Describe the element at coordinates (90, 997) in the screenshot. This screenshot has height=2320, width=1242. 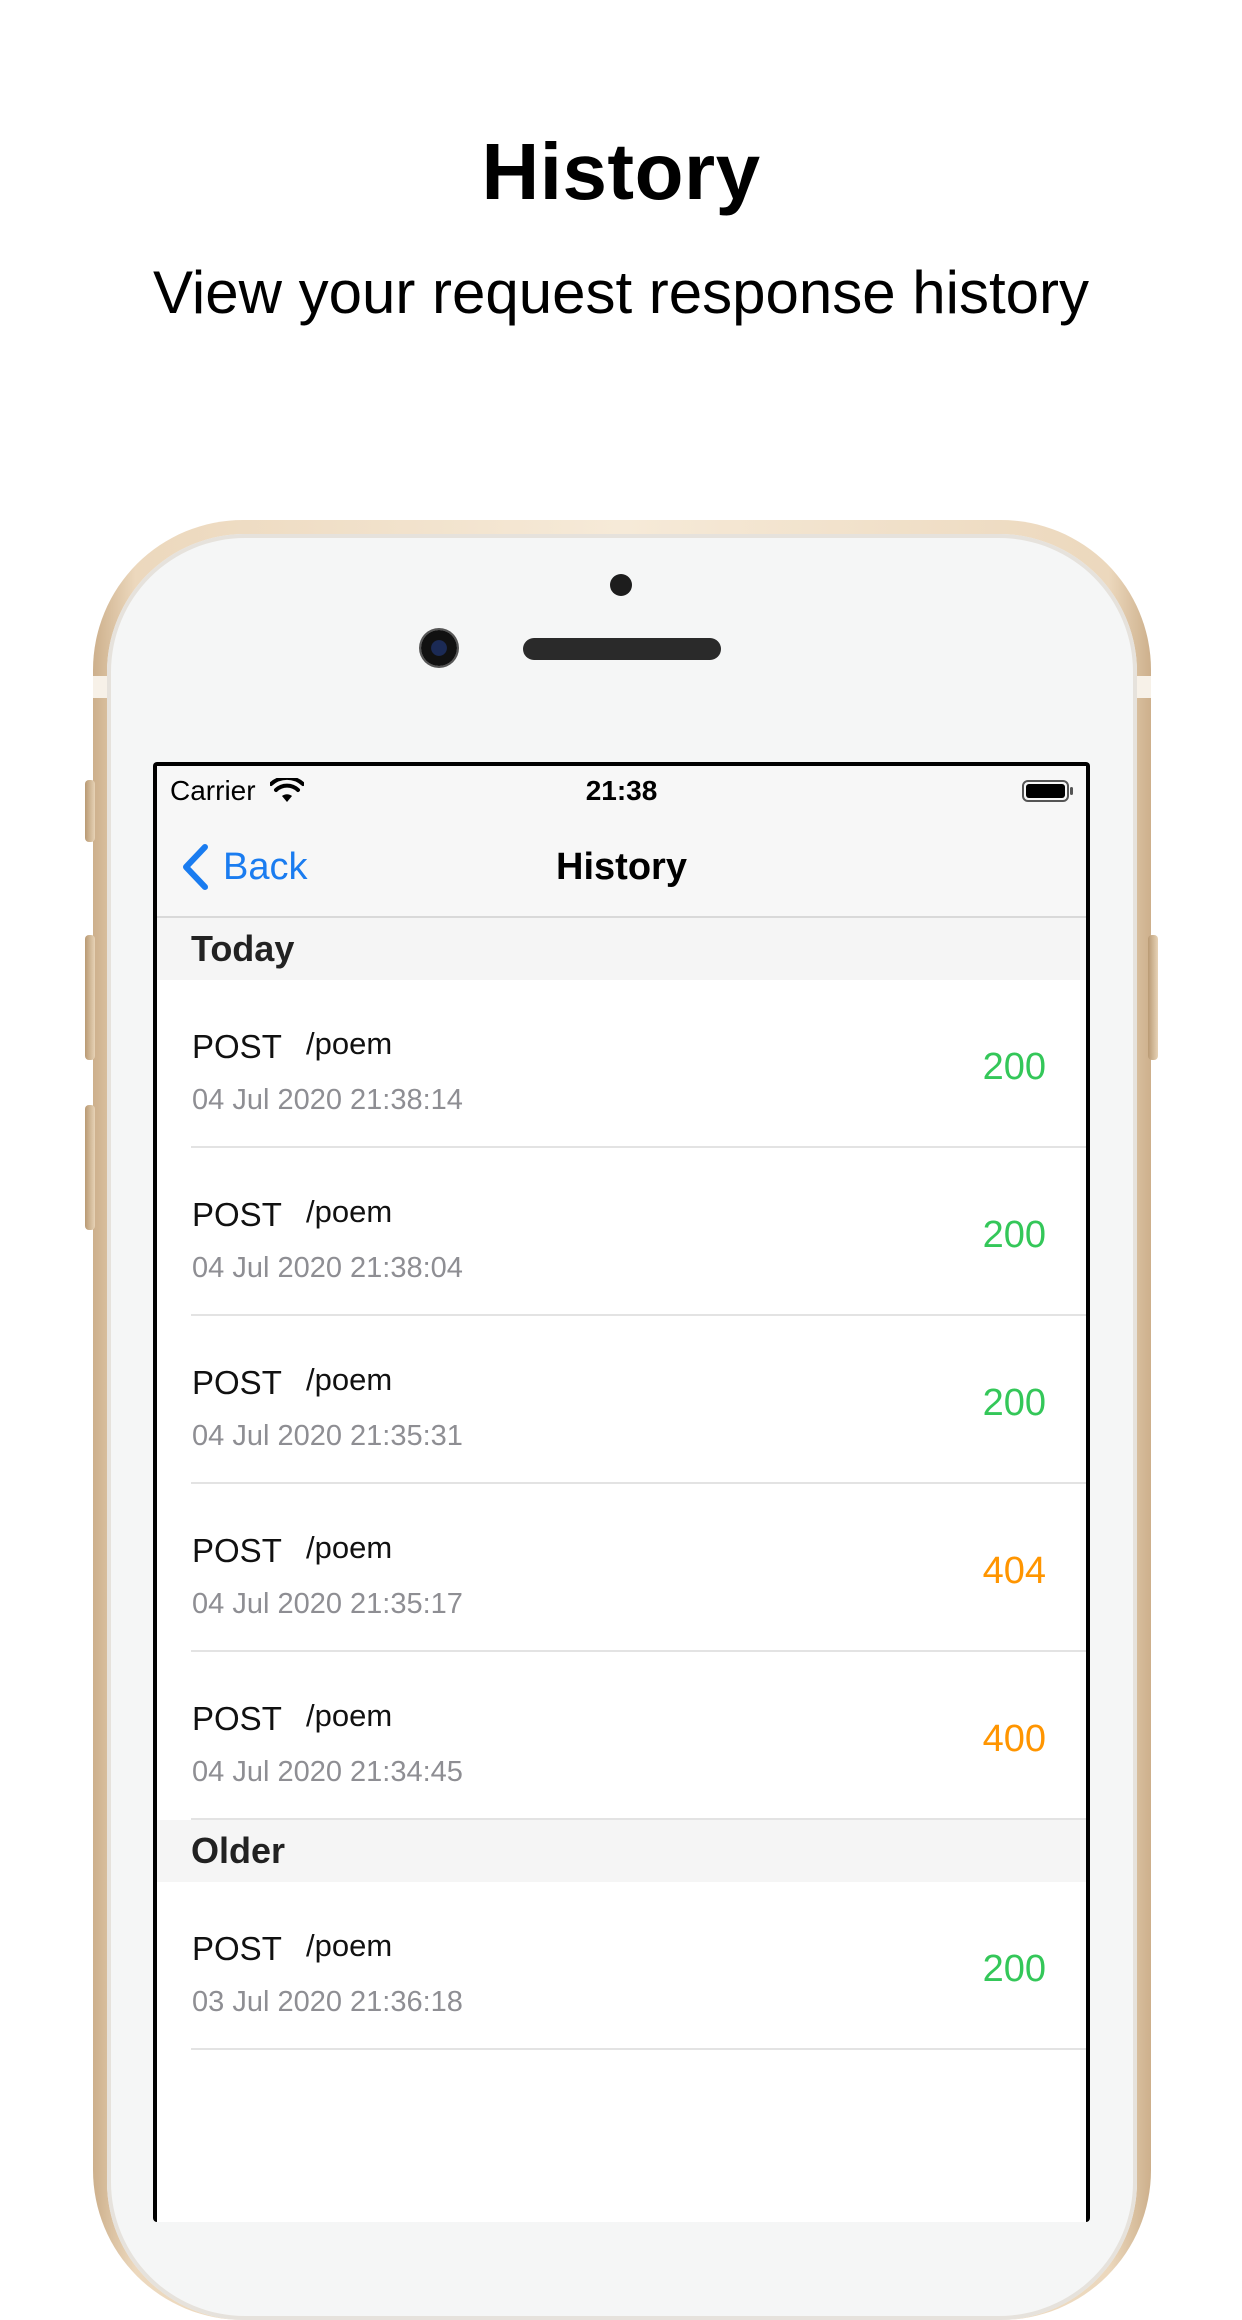
I see `volume-up-button` at that location.